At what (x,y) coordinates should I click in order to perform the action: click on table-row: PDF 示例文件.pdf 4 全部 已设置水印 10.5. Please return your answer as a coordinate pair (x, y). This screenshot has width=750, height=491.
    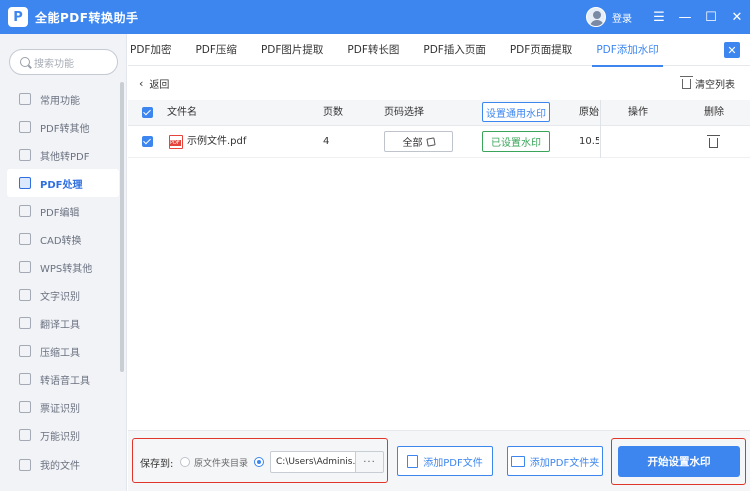
    Looking at the image, I should click on (439, 142).